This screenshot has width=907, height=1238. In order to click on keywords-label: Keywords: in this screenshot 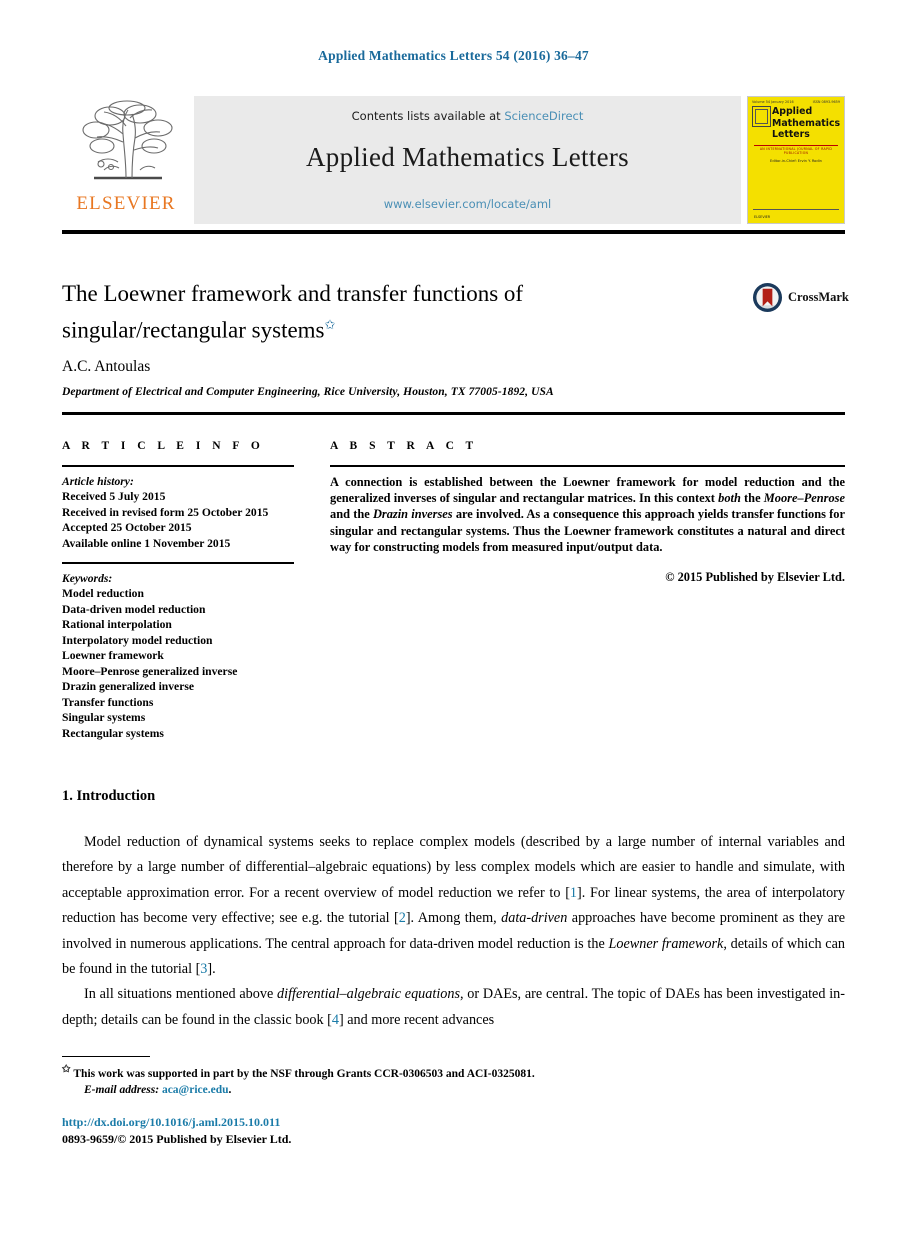, I will do `click(87, 578)`.